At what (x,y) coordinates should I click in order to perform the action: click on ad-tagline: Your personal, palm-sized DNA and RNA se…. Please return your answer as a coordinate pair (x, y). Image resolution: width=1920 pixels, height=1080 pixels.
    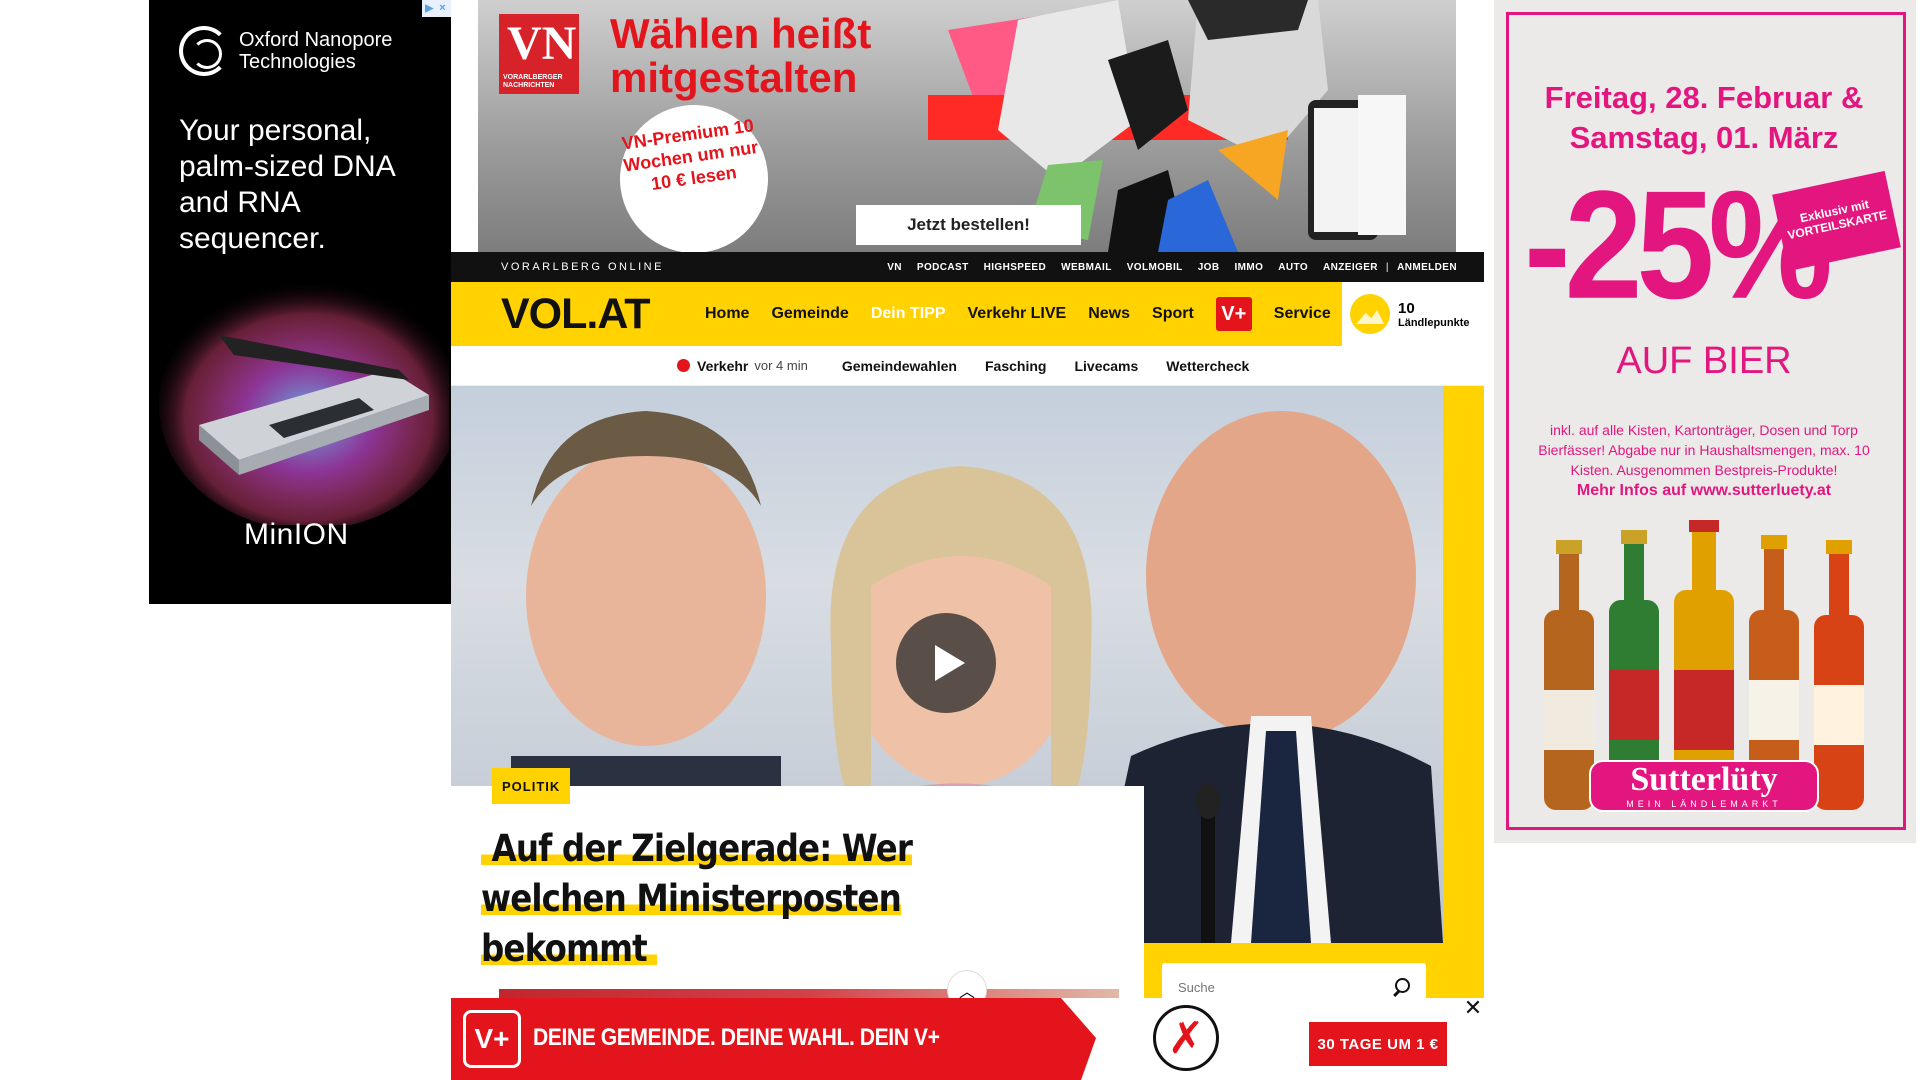
    Looking at the image, I should click on (287, 184).